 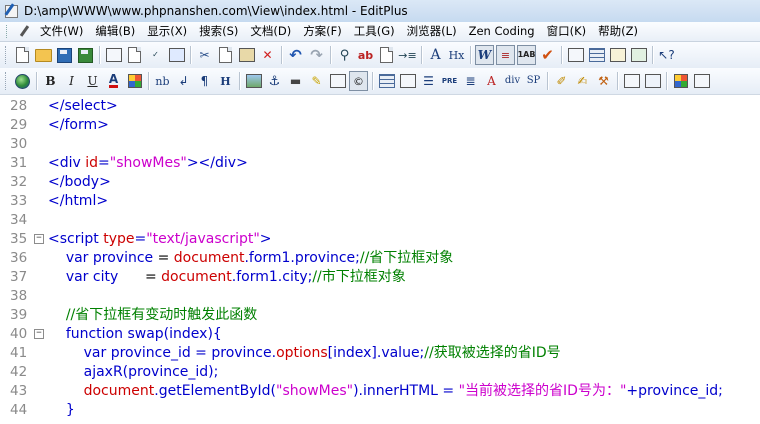 I want to click on heading-size-button: Hx, so click(x=456, y=55).